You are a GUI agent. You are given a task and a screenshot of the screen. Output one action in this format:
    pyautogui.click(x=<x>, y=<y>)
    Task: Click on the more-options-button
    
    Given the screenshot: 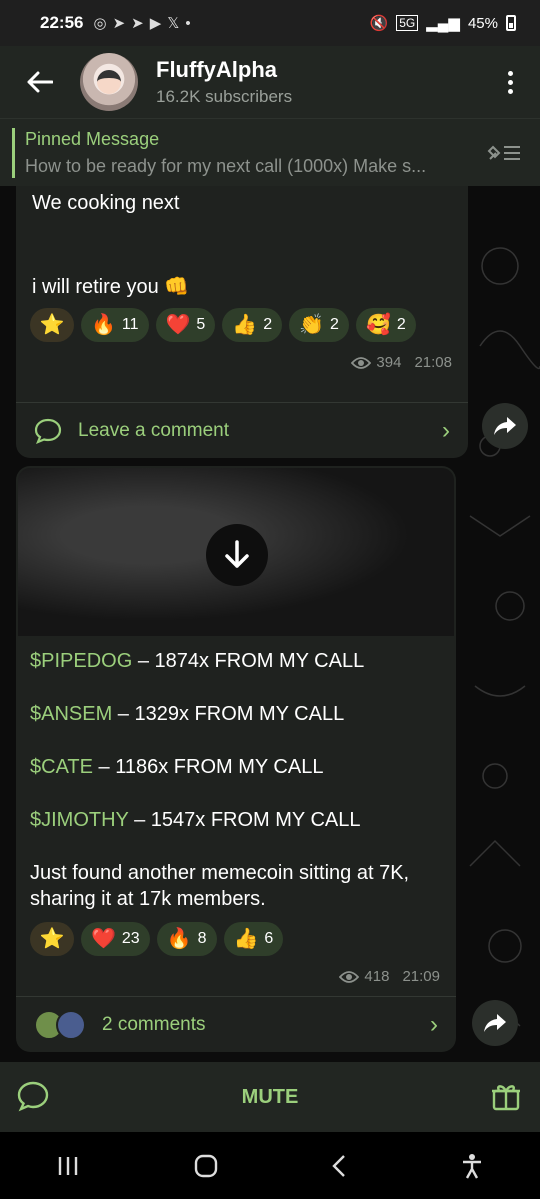 What is the action you would take?
    pyautogui.click(x=510, y=82)
    